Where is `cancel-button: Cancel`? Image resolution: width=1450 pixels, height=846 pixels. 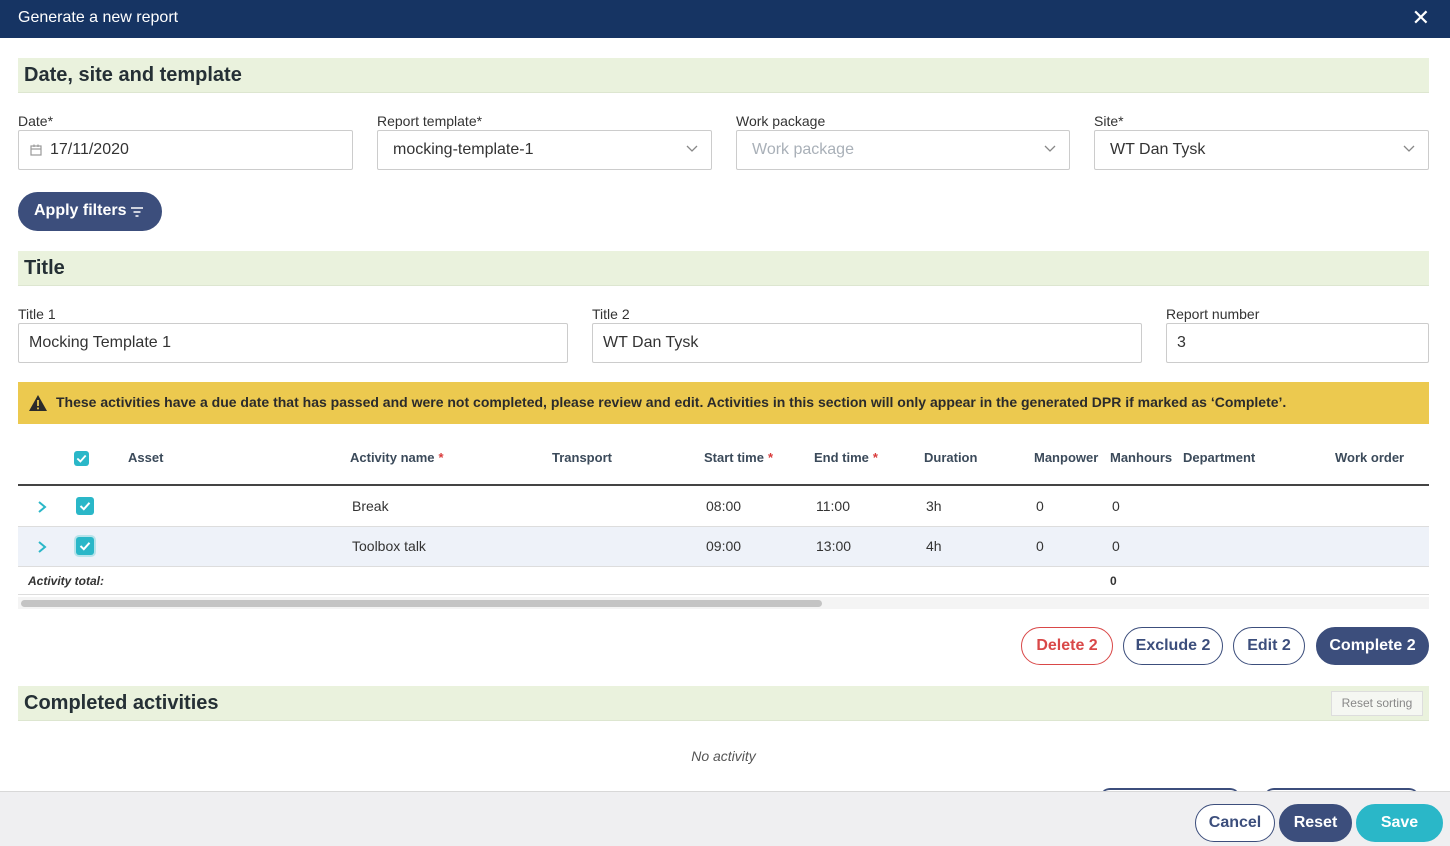 cancel-button: Cancel is located at coordinates (1235, 823).